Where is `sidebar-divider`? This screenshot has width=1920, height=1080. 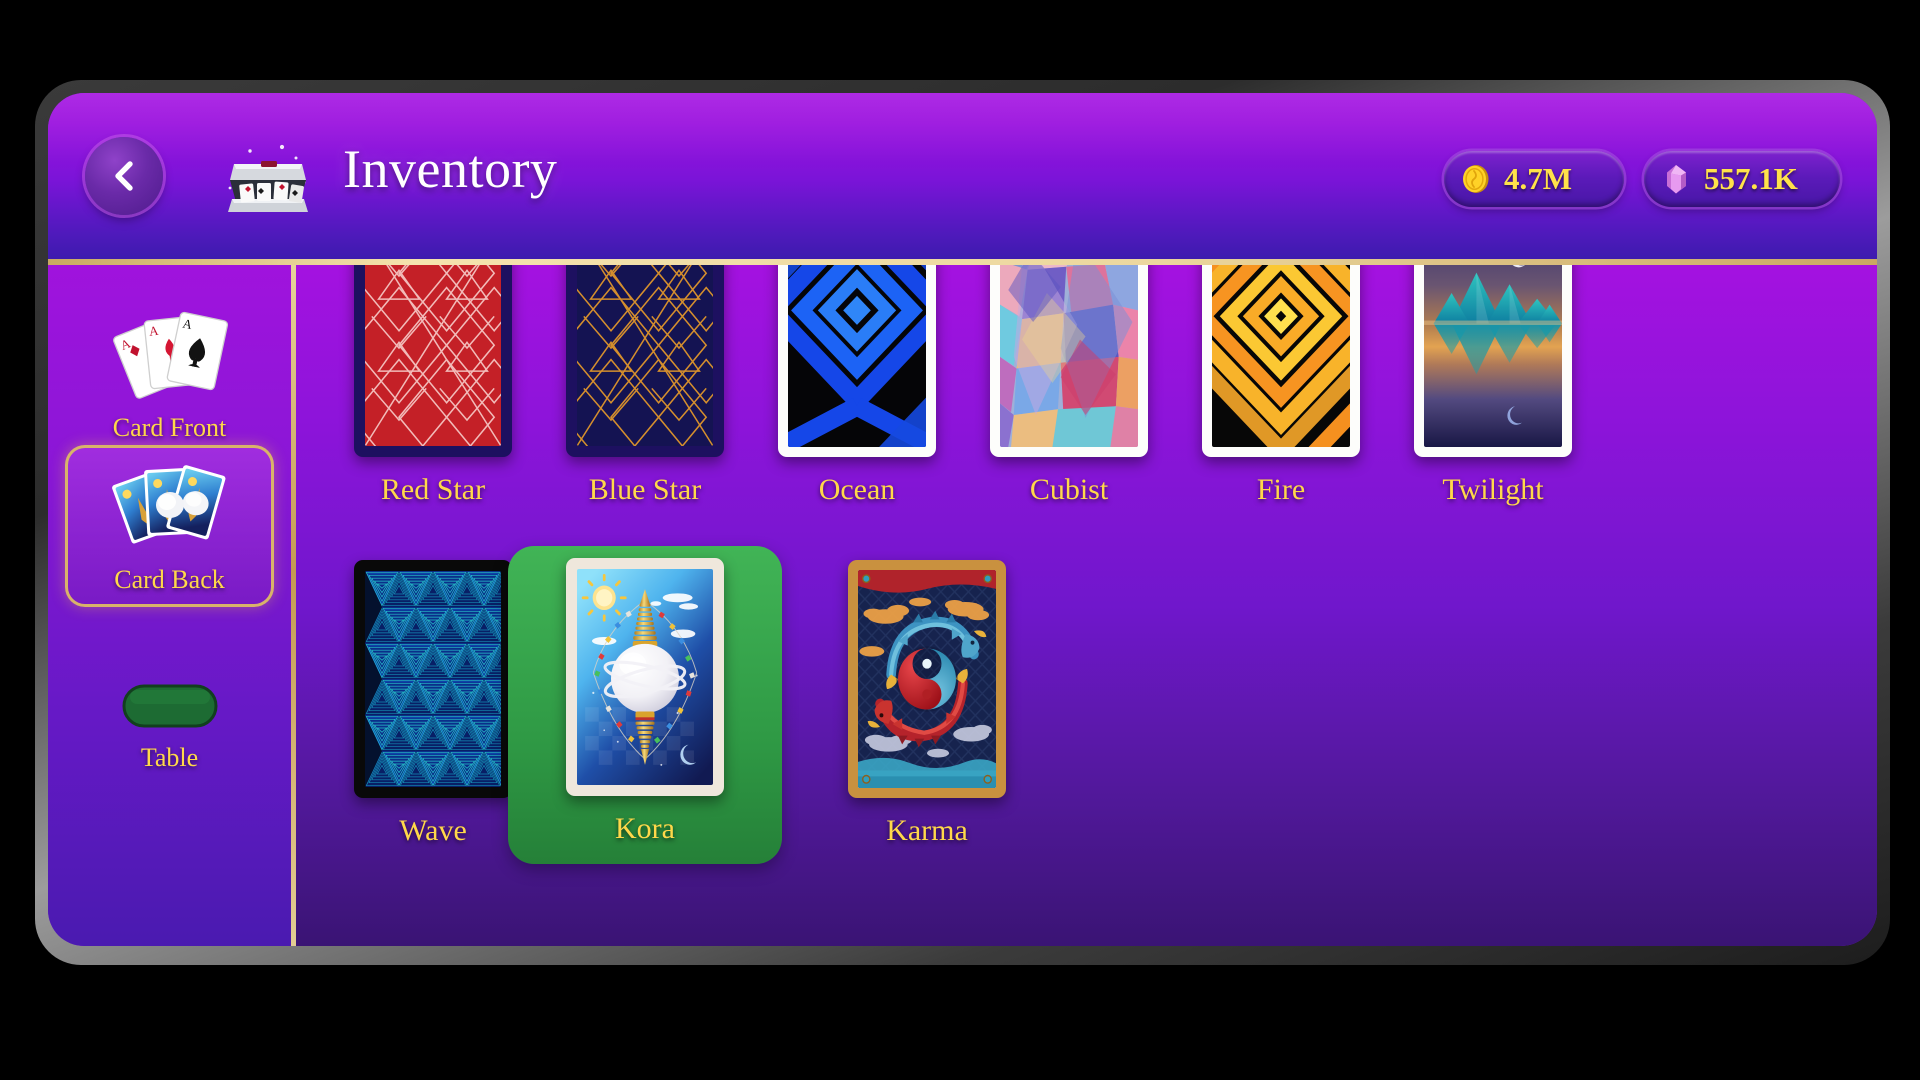 sidebar-divider is located at coordinates (293, 605).